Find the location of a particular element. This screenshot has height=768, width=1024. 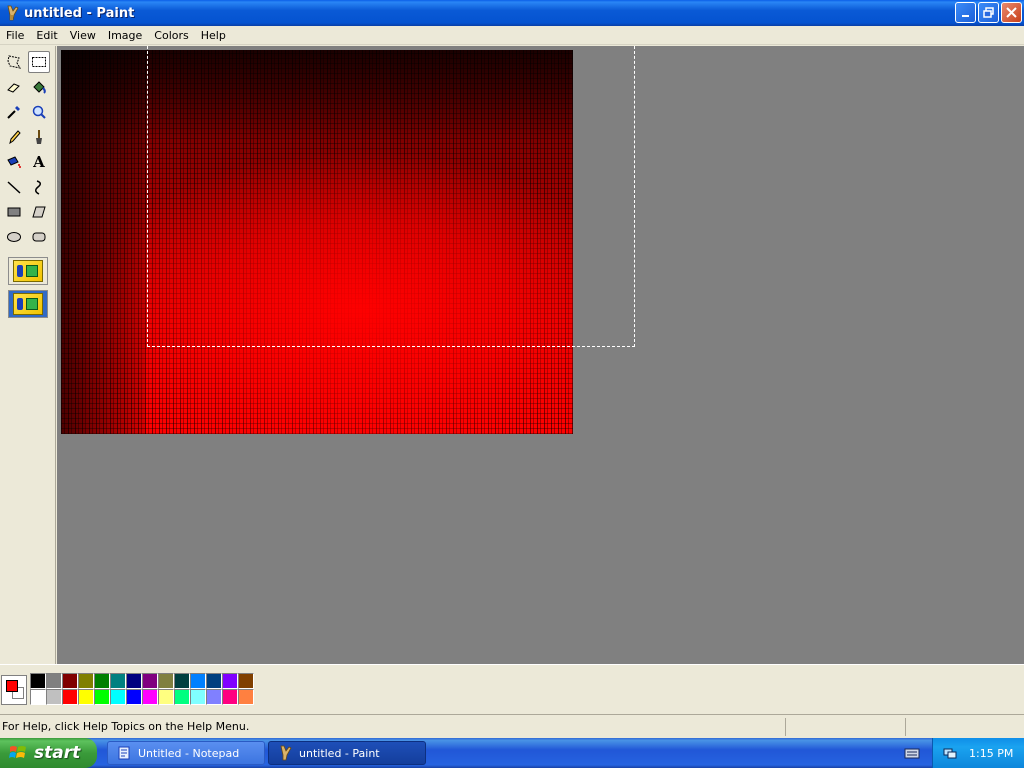

tool-box: A is located at coordinates (28, 355).